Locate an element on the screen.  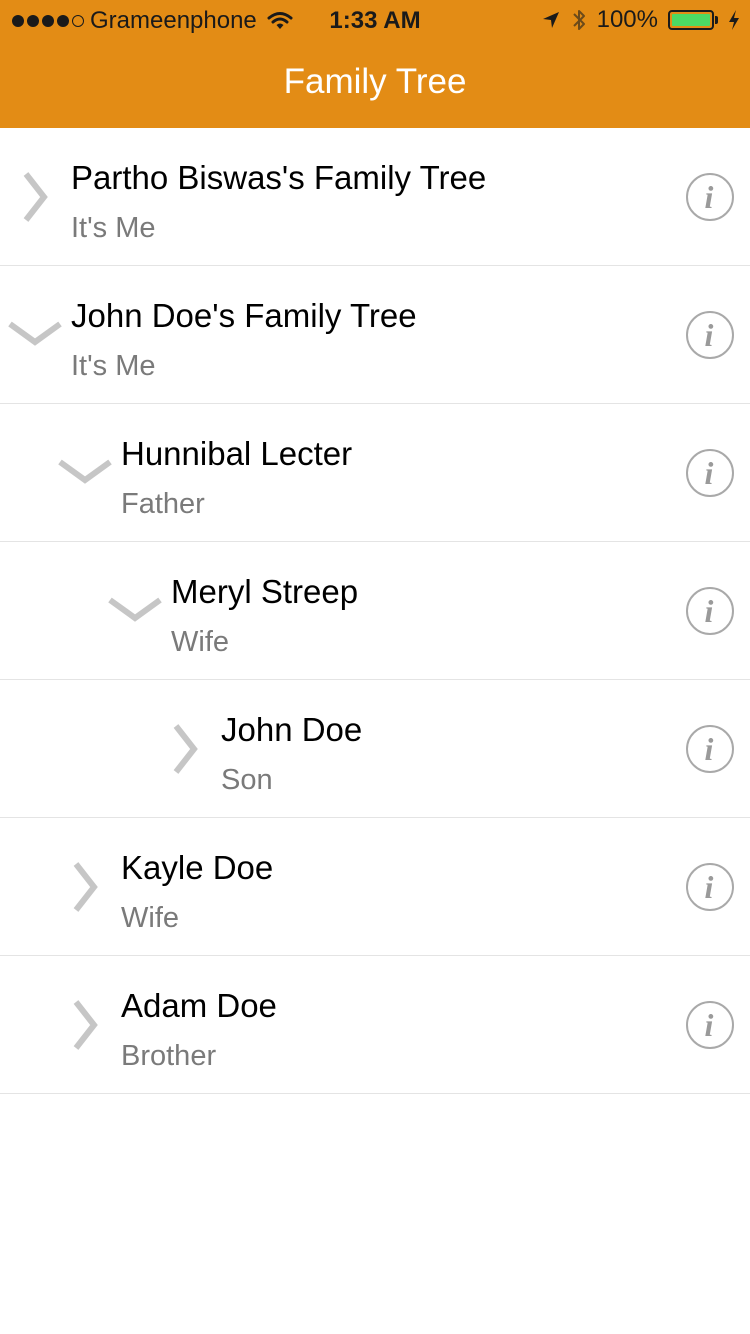
charging-bolt-icon is located at coordinates (734, 20).